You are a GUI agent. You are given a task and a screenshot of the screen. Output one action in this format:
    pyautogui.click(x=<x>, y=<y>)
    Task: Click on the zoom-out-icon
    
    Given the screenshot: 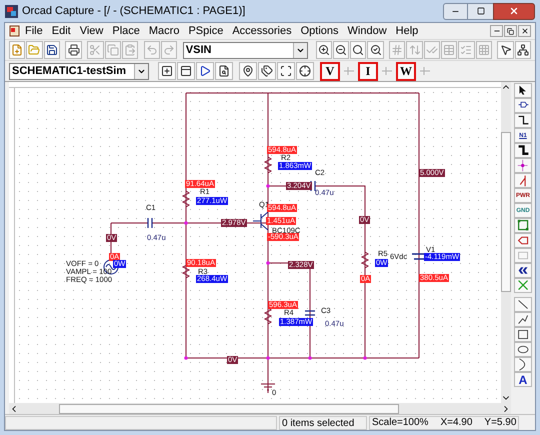 What is the action you would take?
    pyautogui.click(x=340, y=50)
    